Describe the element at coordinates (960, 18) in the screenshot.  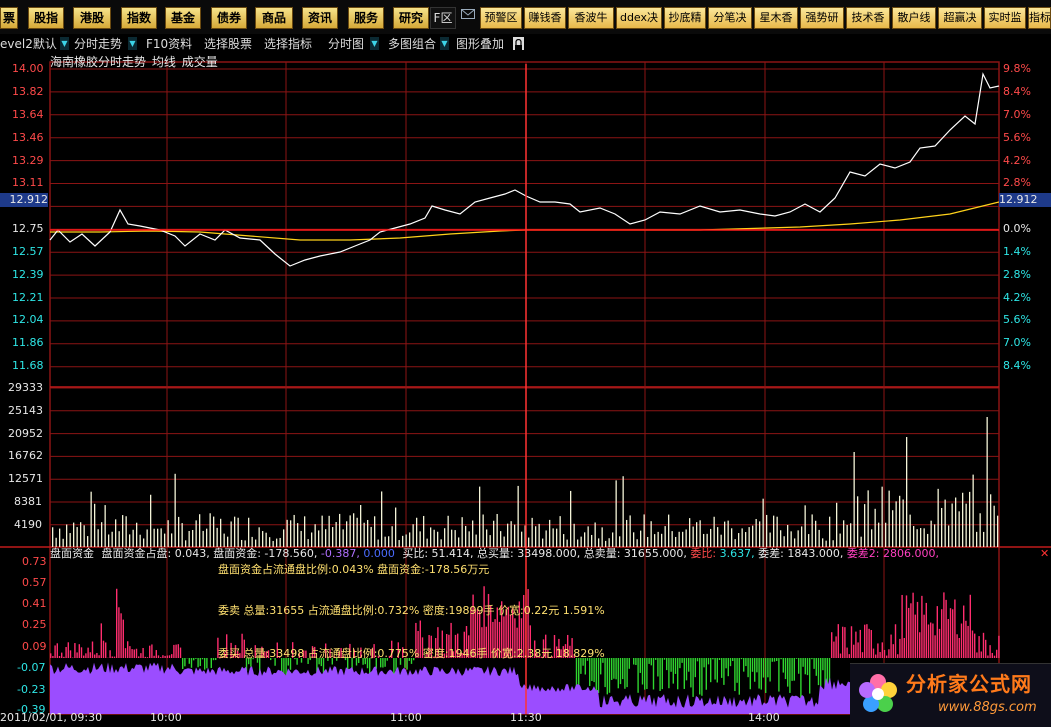
I see `tool-button-10: 超赢决` at that location.